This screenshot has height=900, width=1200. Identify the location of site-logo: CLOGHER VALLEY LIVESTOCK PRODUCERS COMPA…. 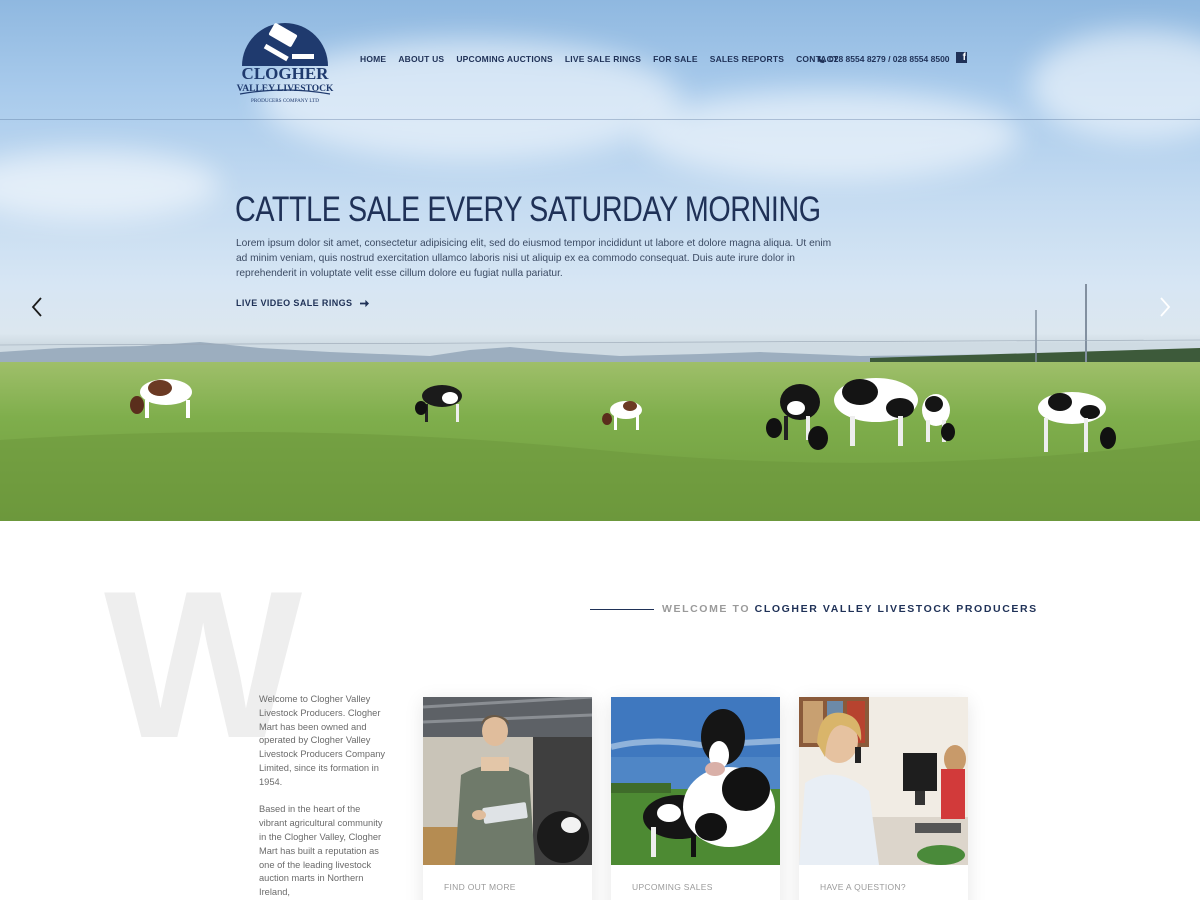
(285, 60).